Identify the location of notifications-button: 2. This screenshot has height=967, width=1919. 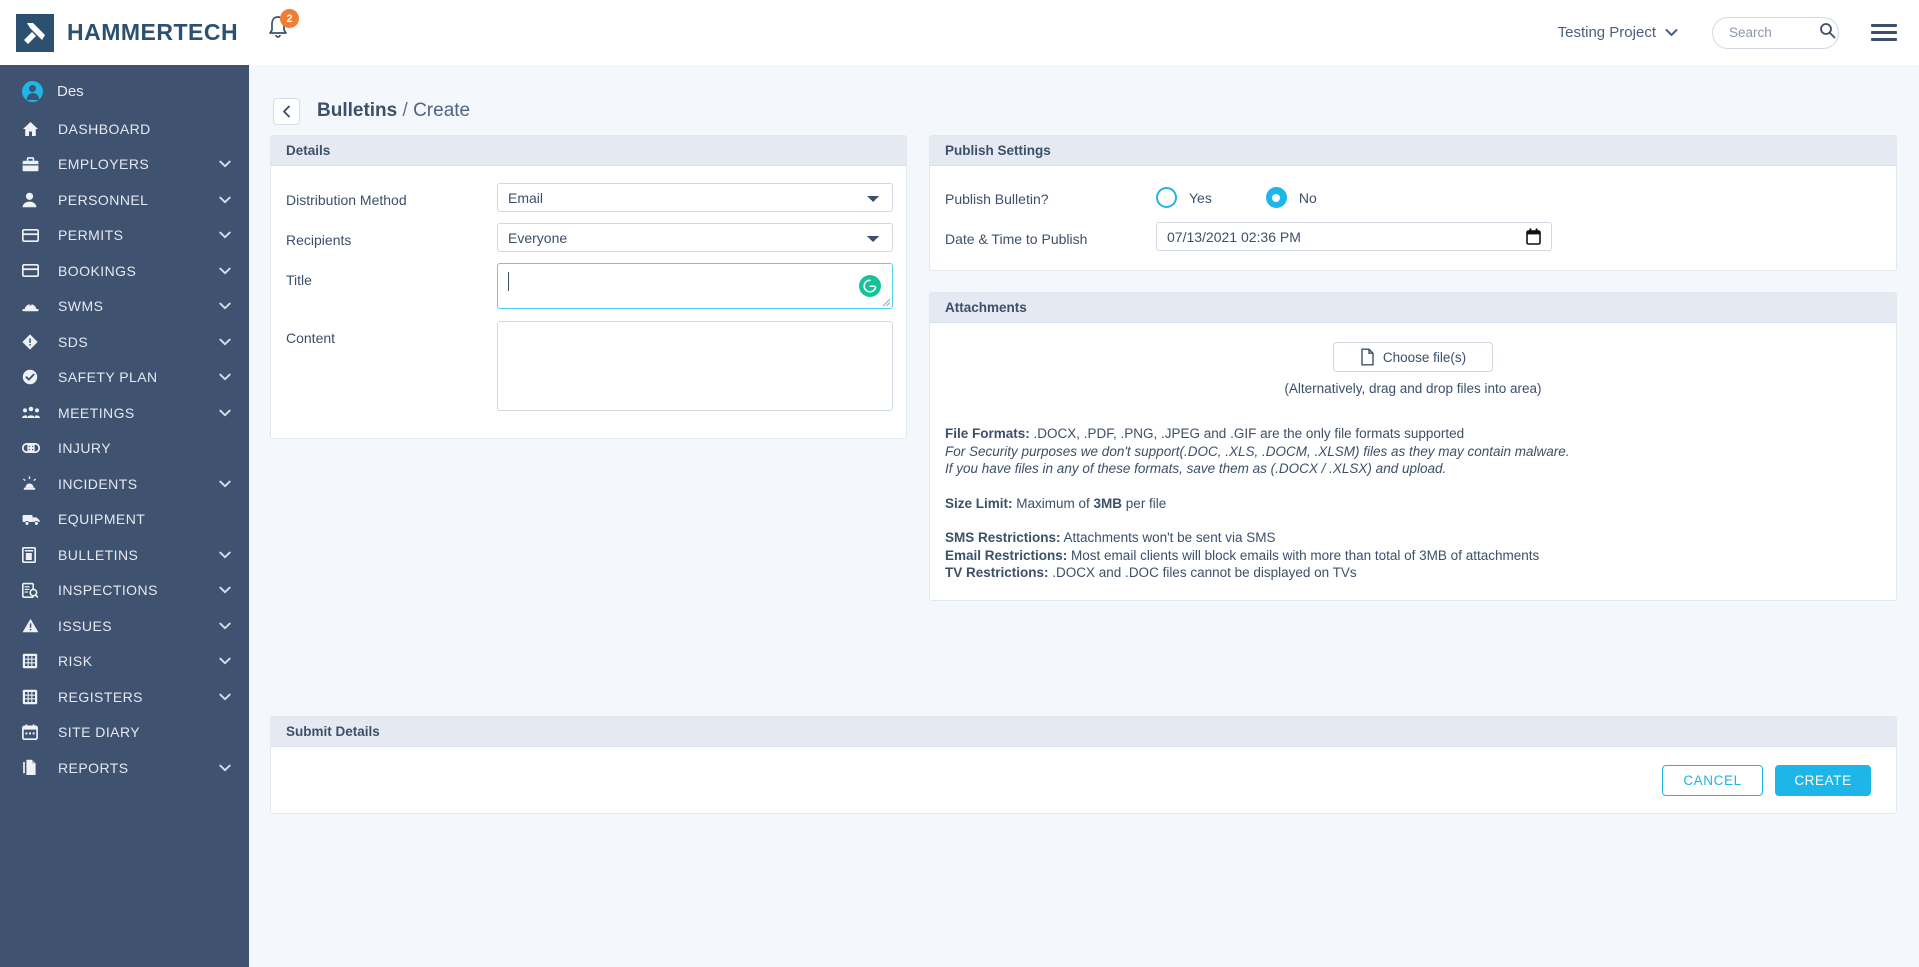
(283, 29).